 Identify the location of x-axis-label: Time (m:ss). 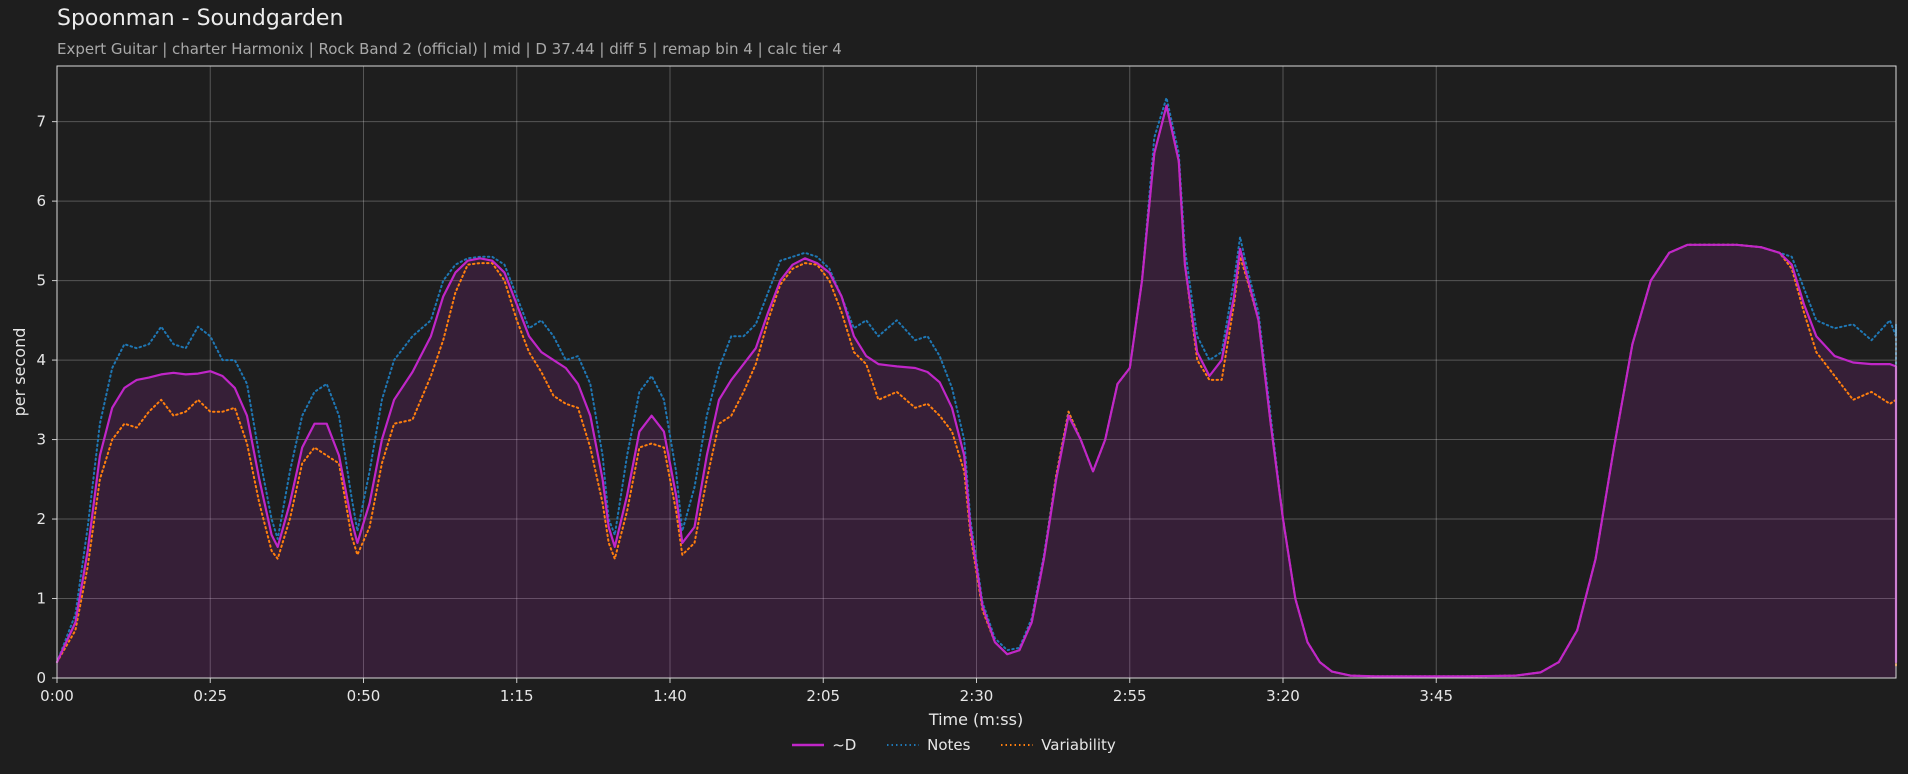
(975, 719).